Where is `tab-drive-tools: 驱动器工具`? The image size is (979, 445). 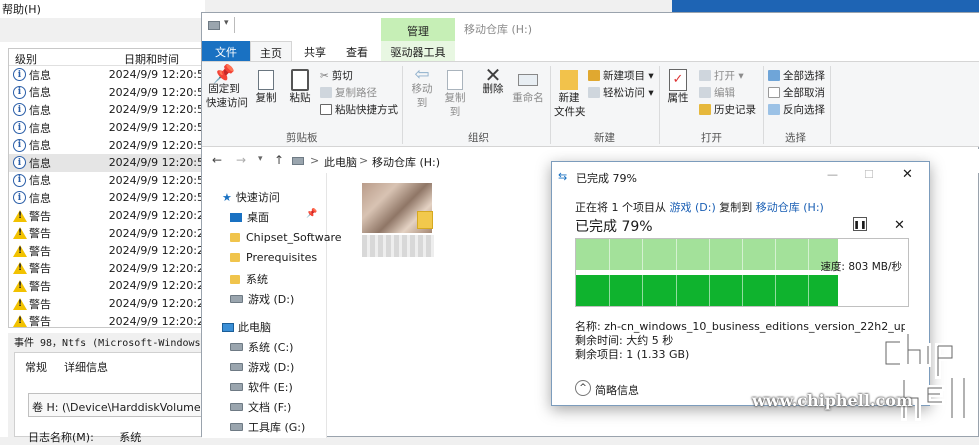 tab-drive-tools: 驱动器工具 is located at coordinates (418, 51).